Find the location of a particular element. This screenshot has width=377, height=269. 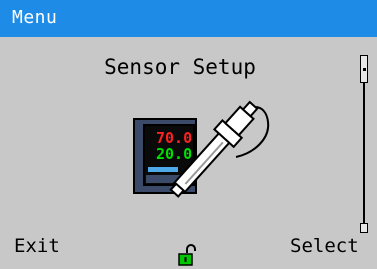

scrollbar-track is located at coordinates (364, 153).